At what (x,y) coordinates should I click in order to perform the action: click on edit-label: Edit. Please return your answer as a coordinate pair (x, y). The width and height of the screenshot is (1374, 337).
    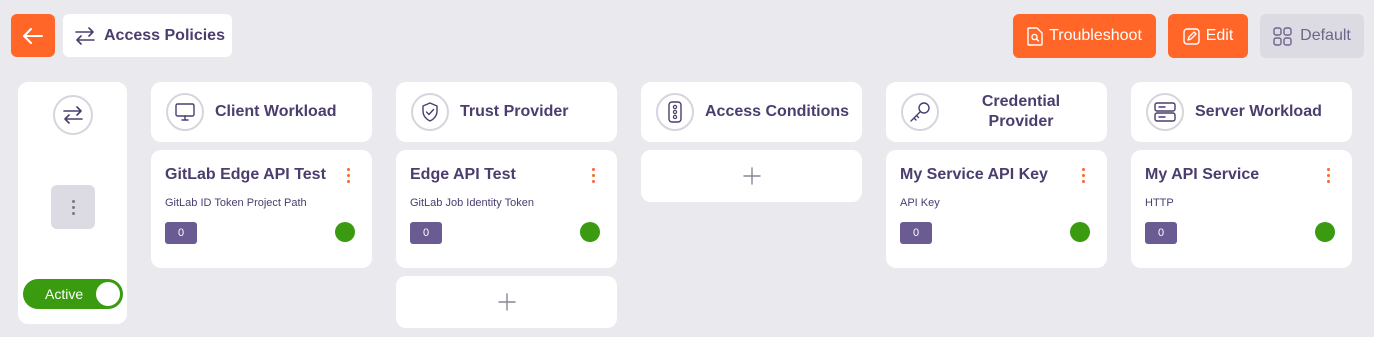
    Looking at the image, I should click on (1219, 35).